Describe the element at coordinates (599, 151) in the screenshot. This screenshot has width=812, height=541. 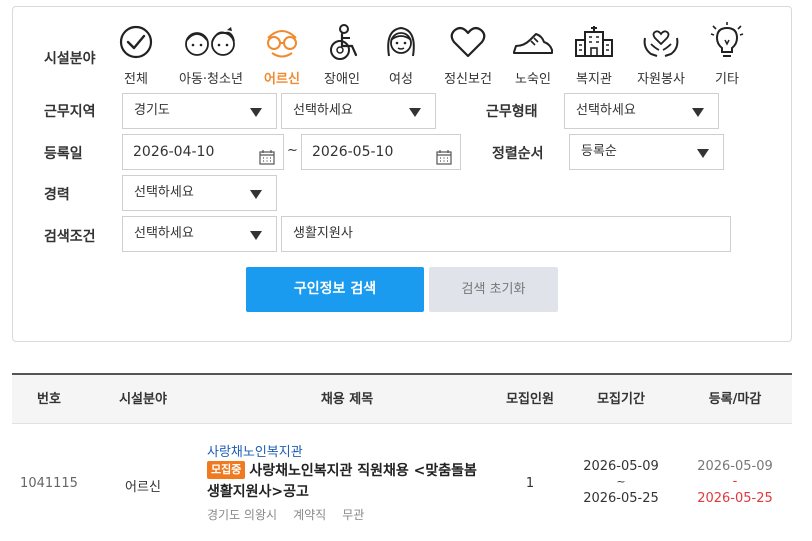
I see `sort-value: 등록순` at that location.